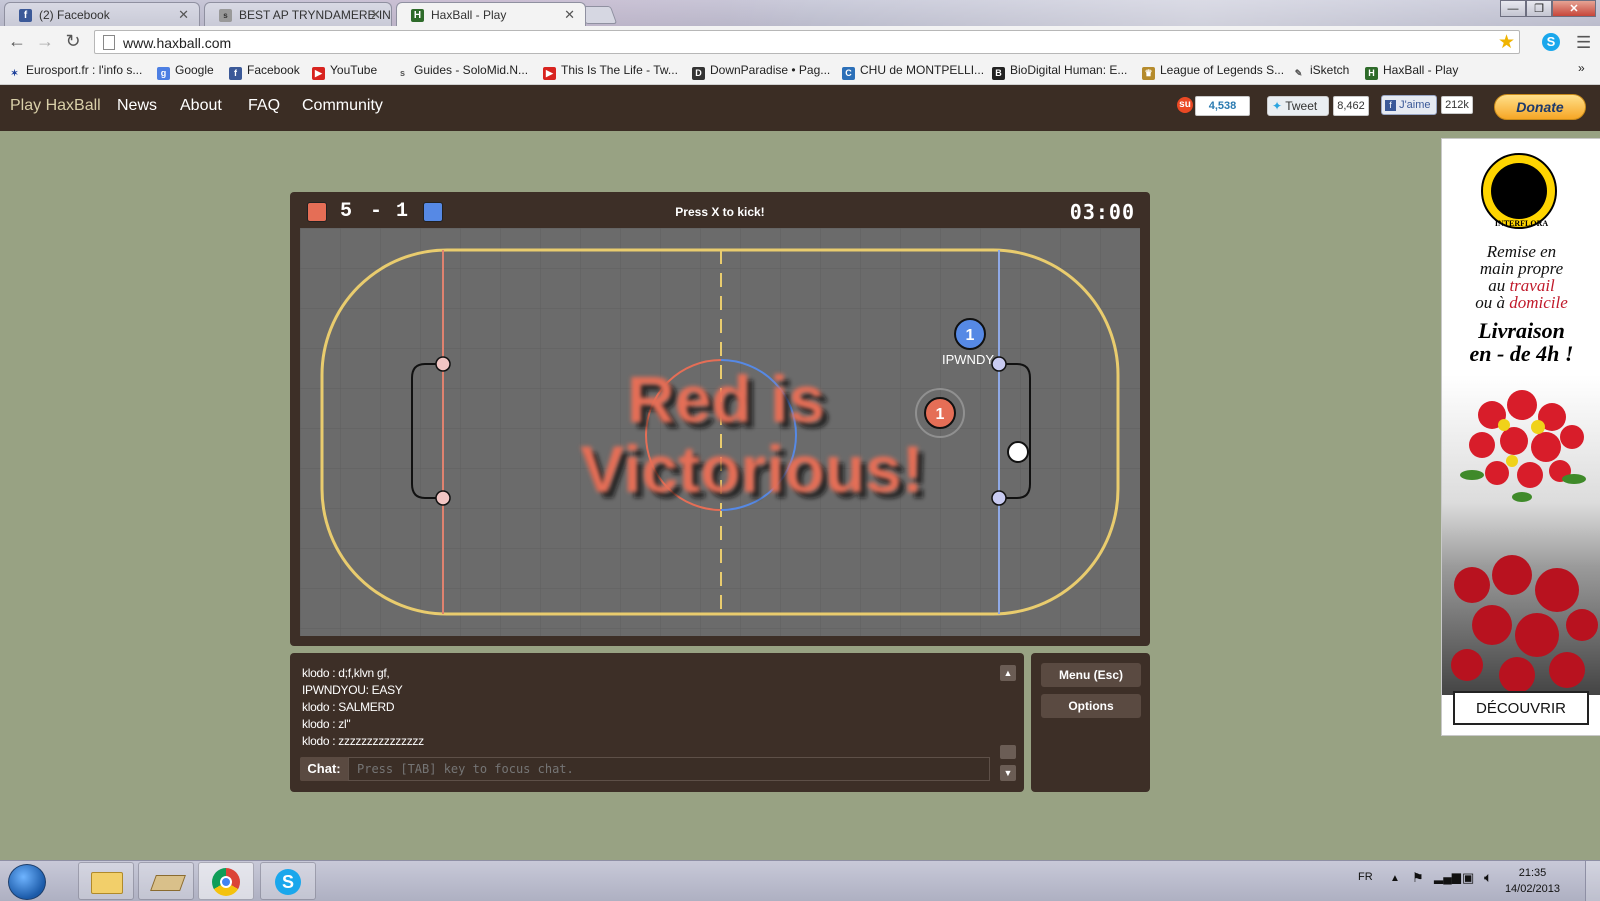 Image resolution: width=1600 pixels, height=901 pixels. I want to click on chat-message: IPWNDYOU: EASY, so click(352, 690).